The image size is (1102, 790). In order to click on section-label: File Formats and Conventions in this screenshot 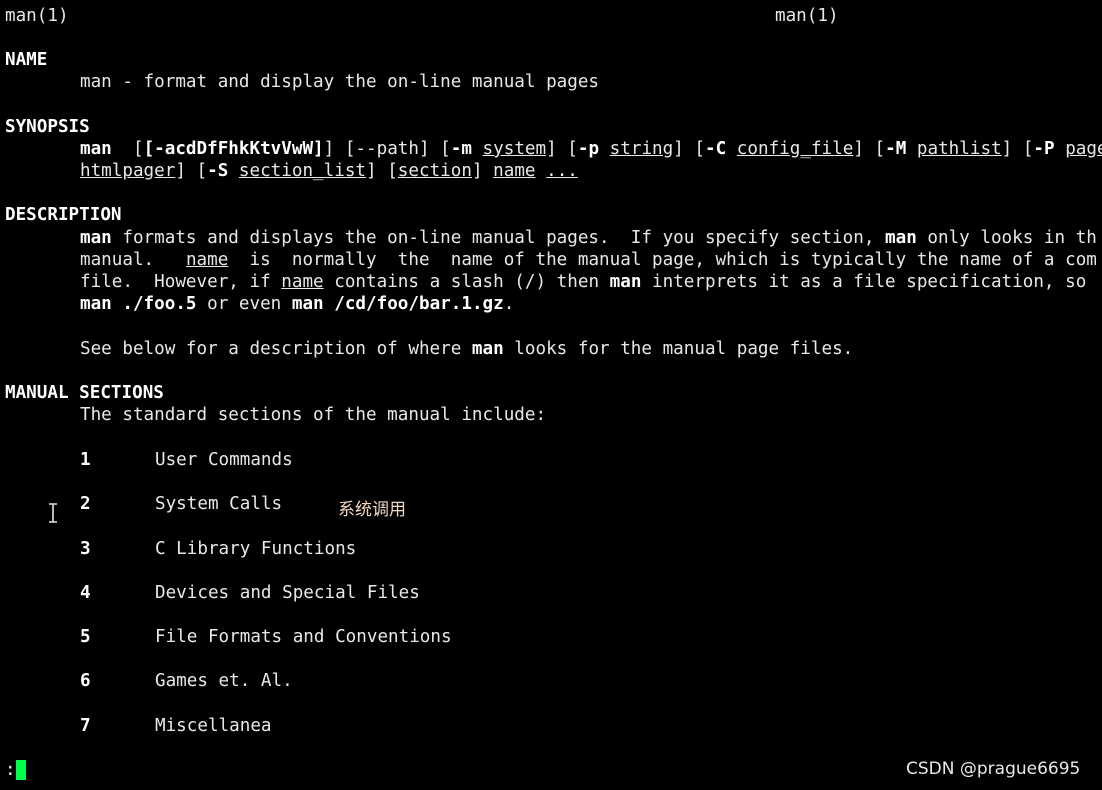, I will do `click(303, 637)`.